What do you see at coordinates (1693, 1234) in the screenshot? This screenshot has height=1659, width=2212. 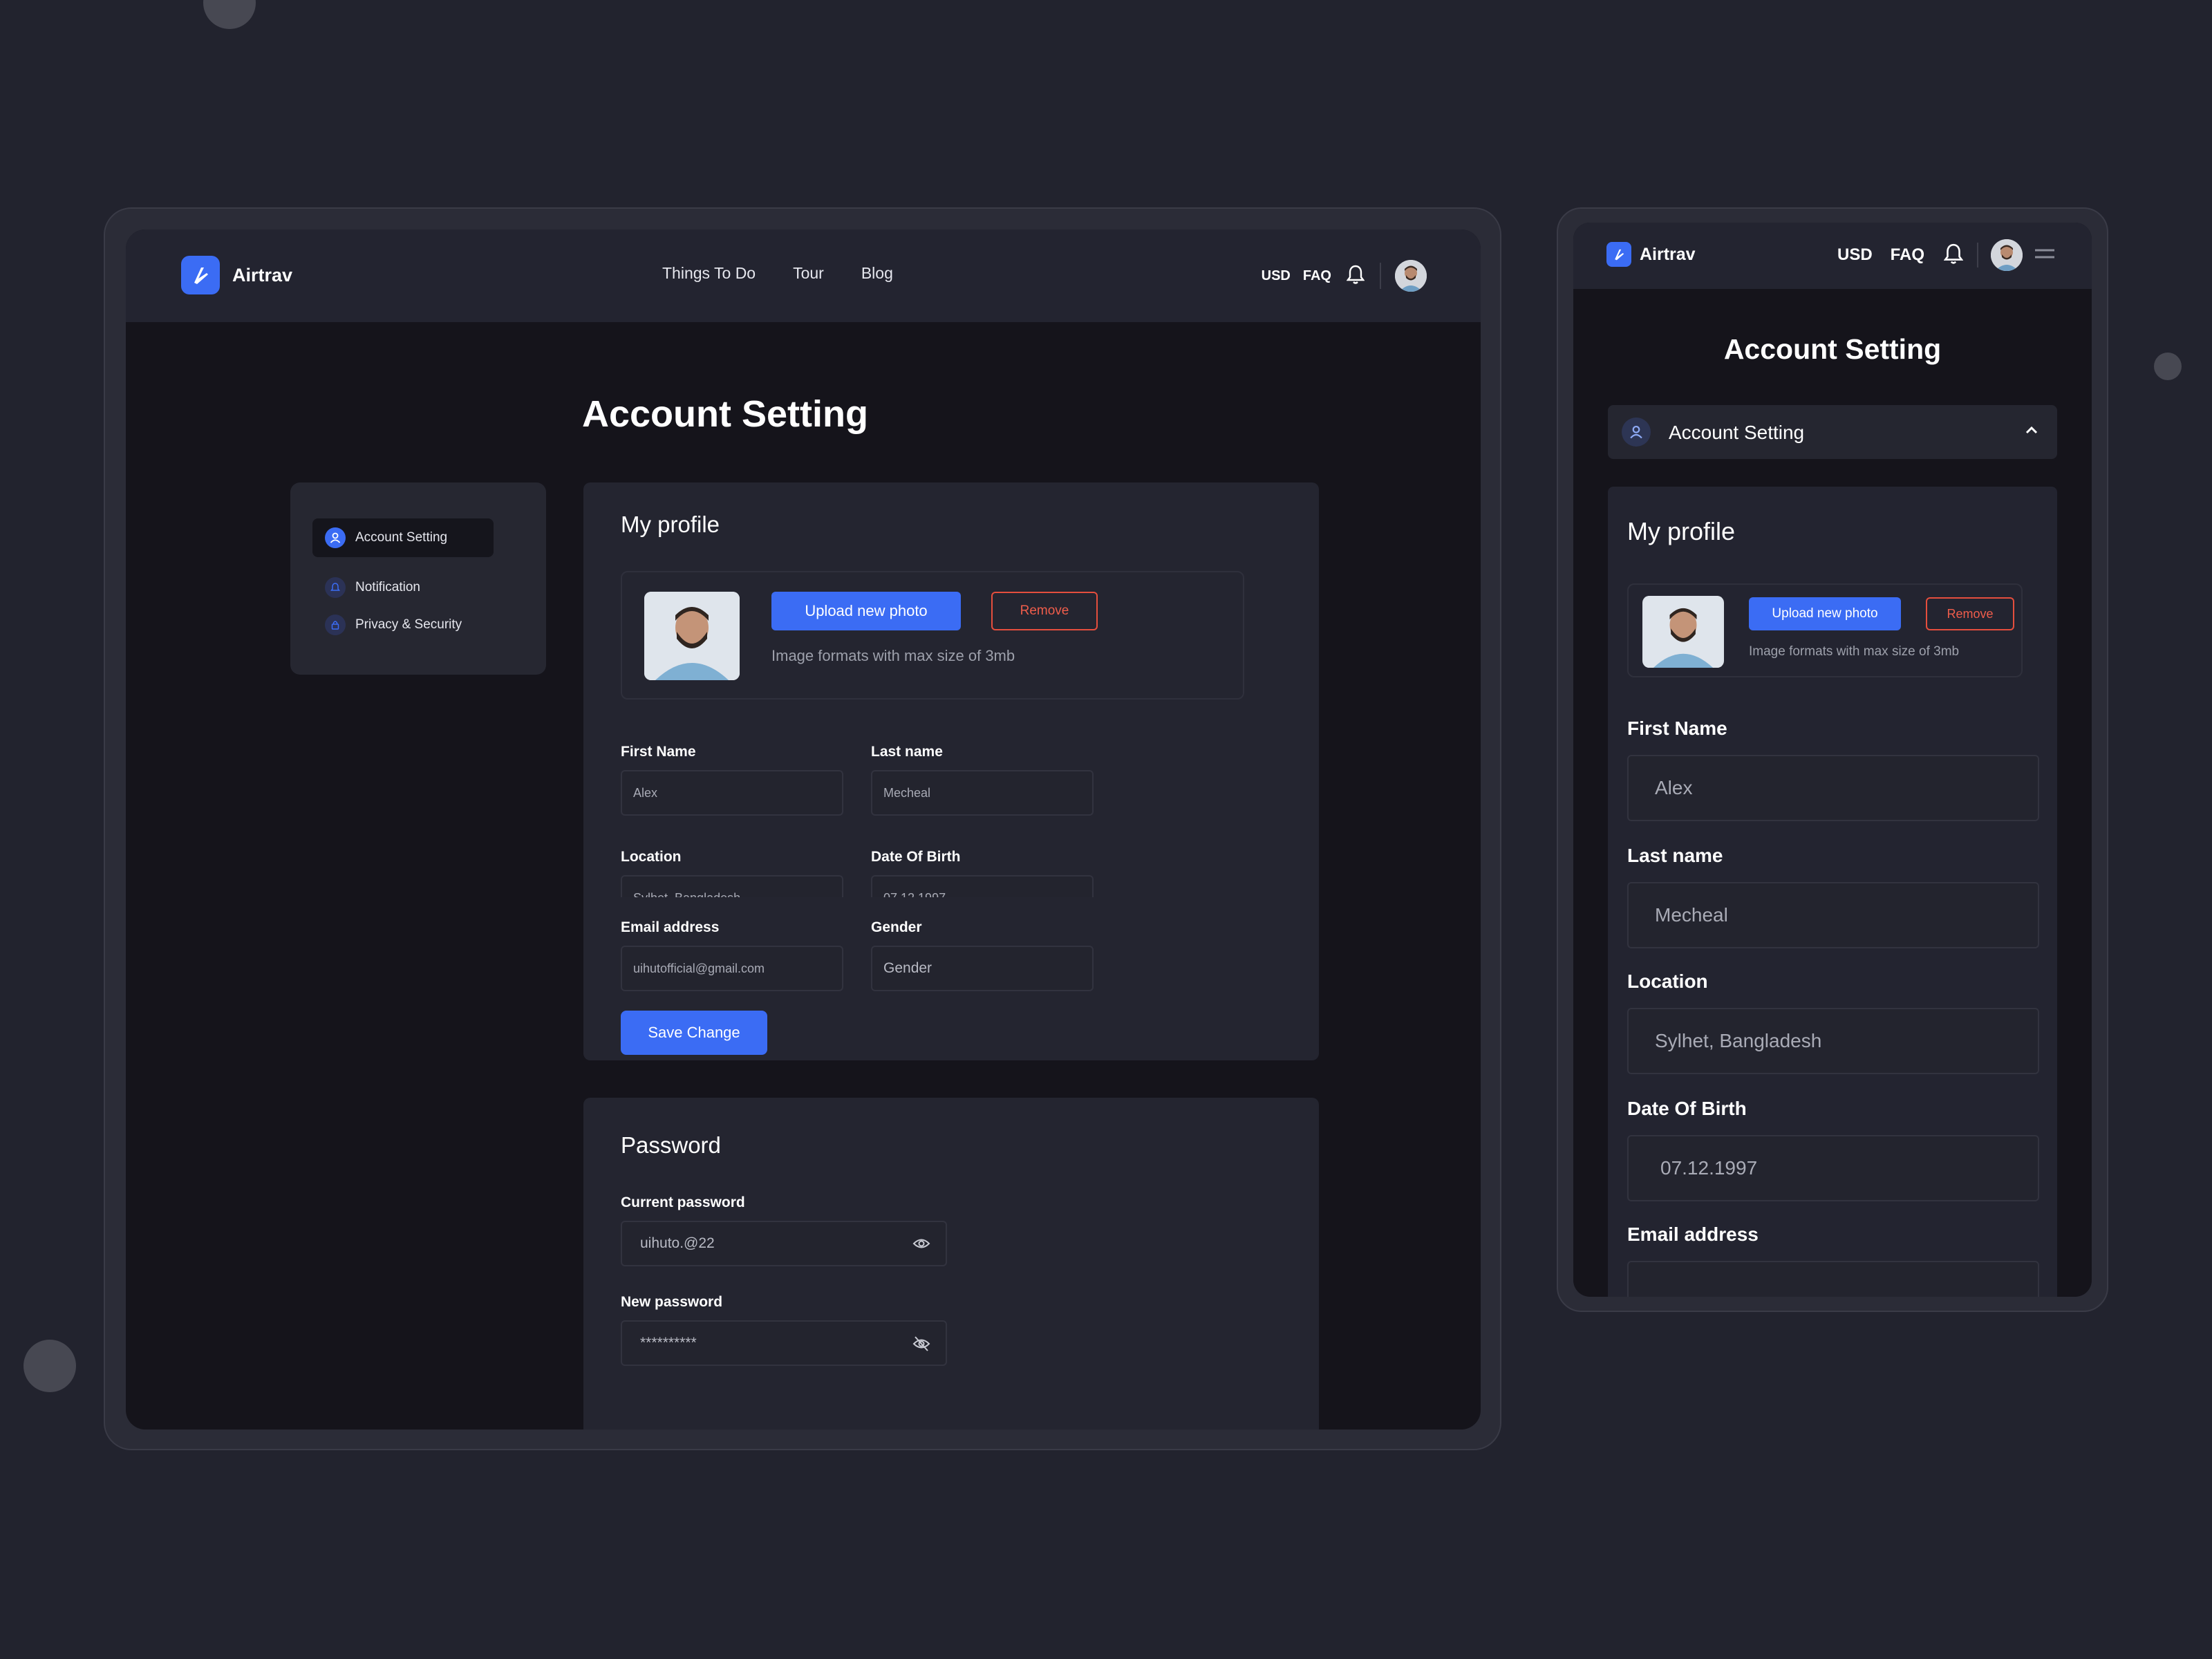 I see `email-label: Email address` at bounding box center [1693, 1234].